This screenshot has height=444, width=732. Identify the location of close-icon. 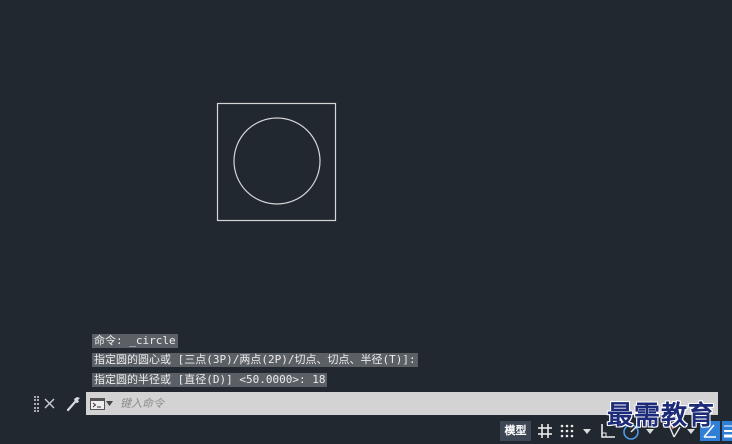
(49, 403).